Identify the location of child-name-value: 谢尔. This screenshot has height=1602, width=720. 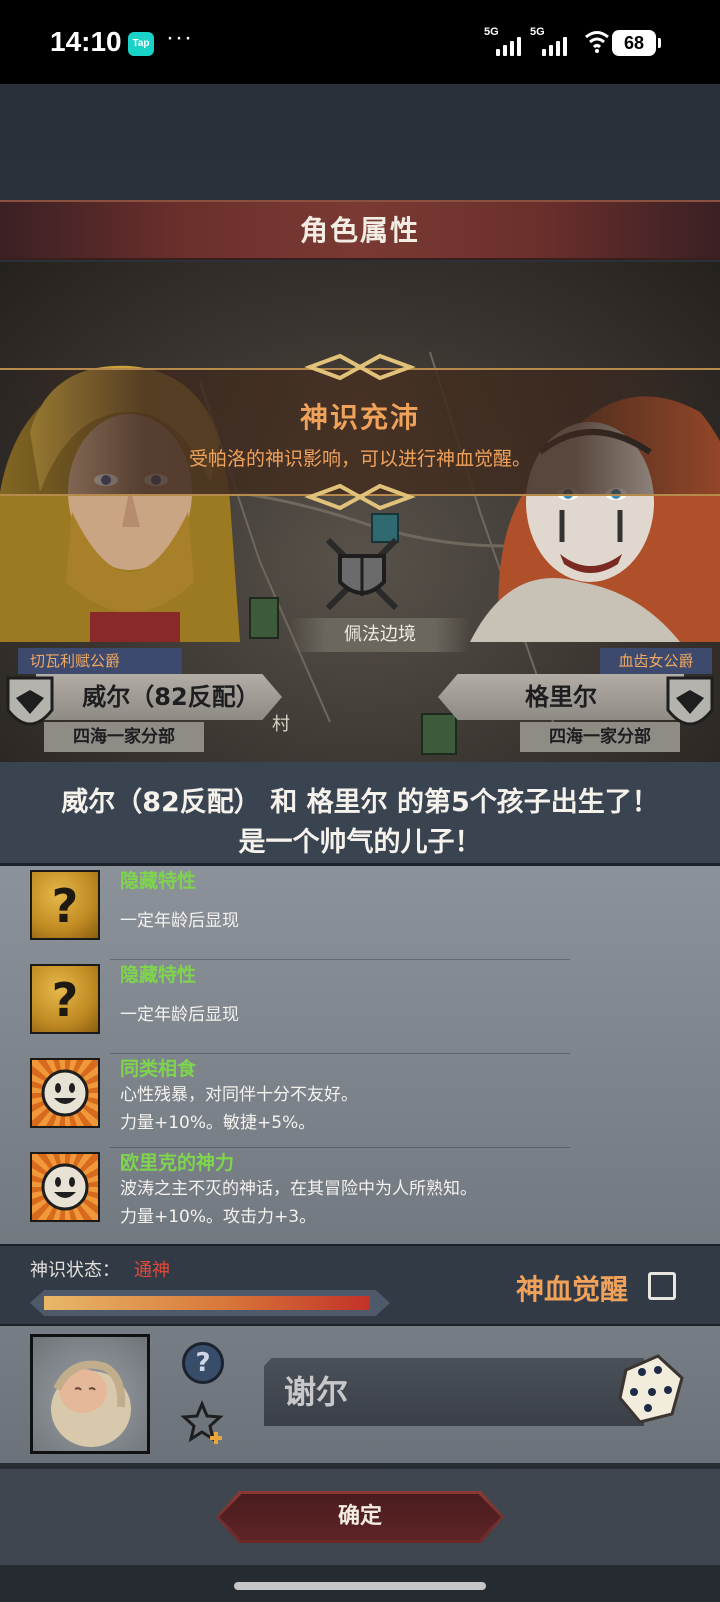
(316, 1392).